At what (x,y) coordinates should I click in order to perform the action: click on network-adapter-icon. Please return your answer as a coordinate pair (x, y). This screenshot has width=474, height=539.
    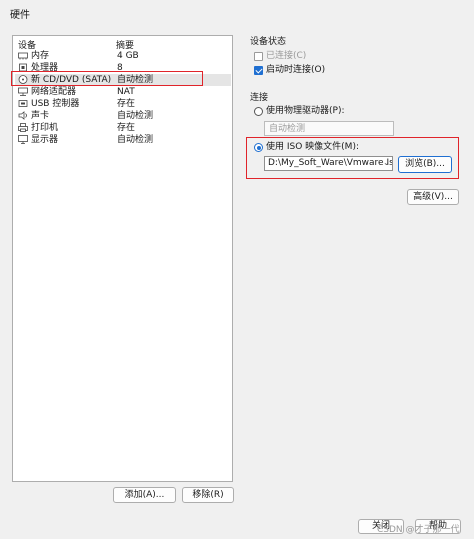
    Looking at the image, I should click on (23, 91).